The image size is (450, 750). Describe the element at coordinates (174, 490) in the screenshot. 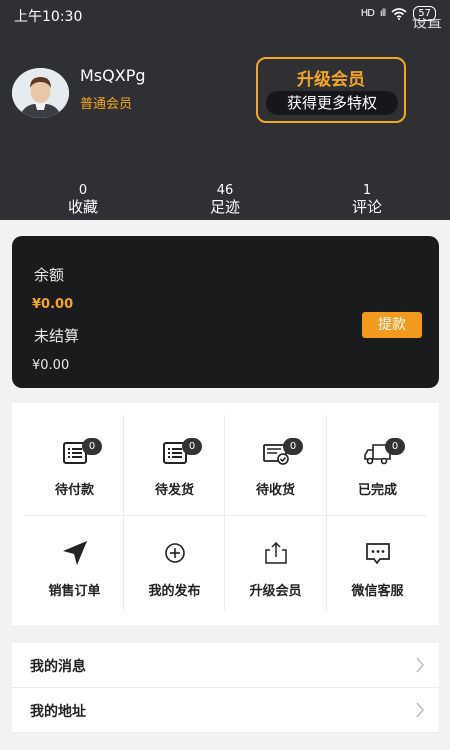

I see `order-label: 待发货` at that location.